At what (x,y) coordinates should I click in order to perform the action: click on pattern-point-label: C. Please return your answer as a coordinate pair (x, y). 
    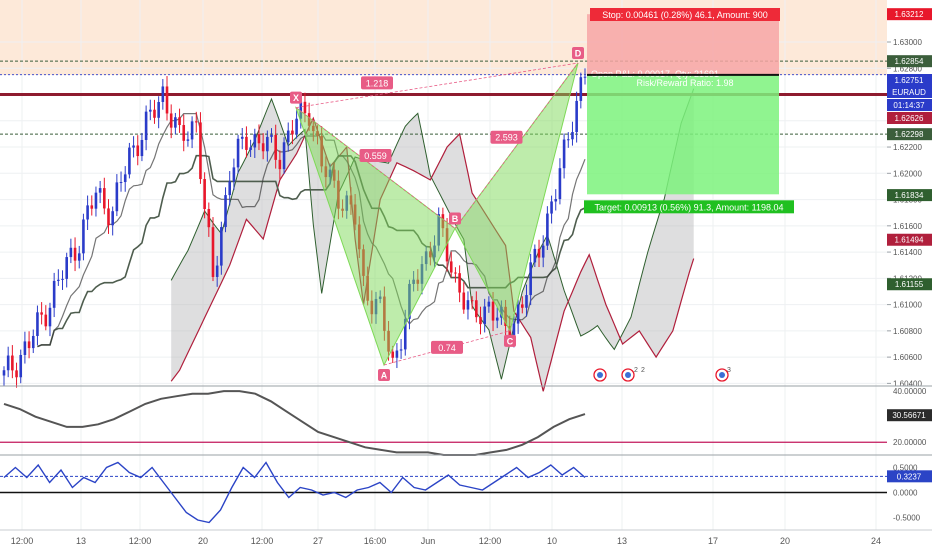
    Looking at the image, I should click on (510, 341).